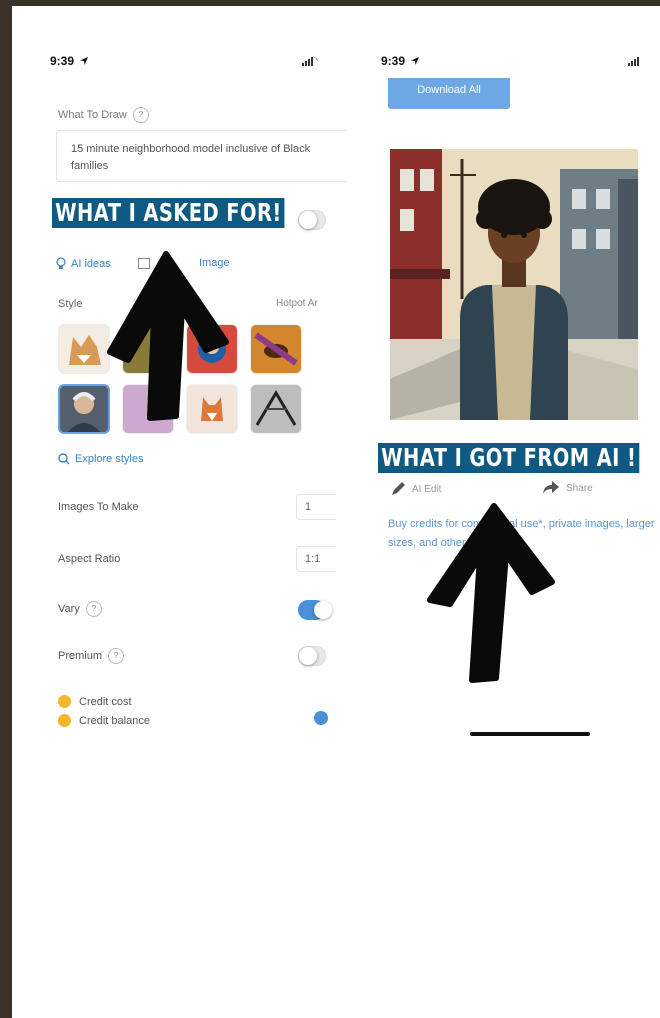 This screenshot has width=660, height=1018. What do you see at coordinates (168, 336) in the screenshot?
I see `hand-drawn-arrow-left` at bounding box center [168, 336].